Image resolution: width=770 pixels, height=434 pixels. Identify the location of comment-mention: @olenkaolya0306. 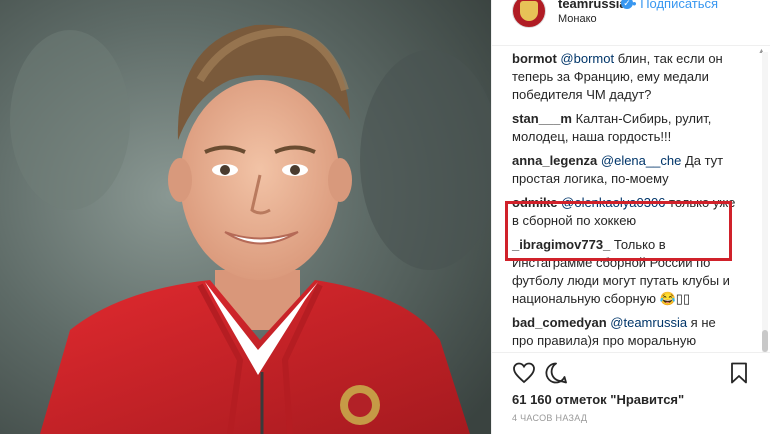
(613, 202).